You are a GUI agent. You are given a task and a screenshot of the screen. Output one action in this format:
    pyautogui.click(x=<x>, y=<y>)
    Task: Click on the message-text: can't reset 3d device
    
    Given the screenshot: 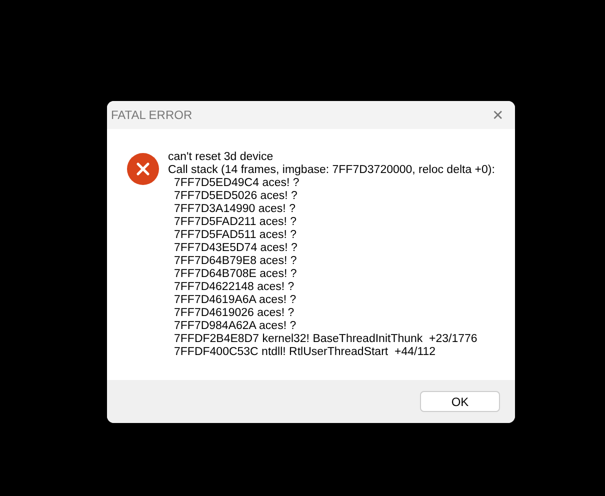 What is the action you would take?
    pyautogui.click(x=221, y=157)
    